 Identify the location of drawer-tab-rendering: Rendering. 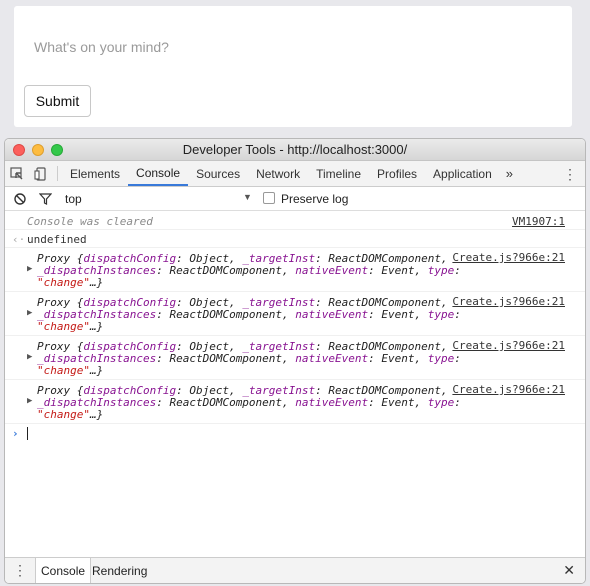
(119, 570).